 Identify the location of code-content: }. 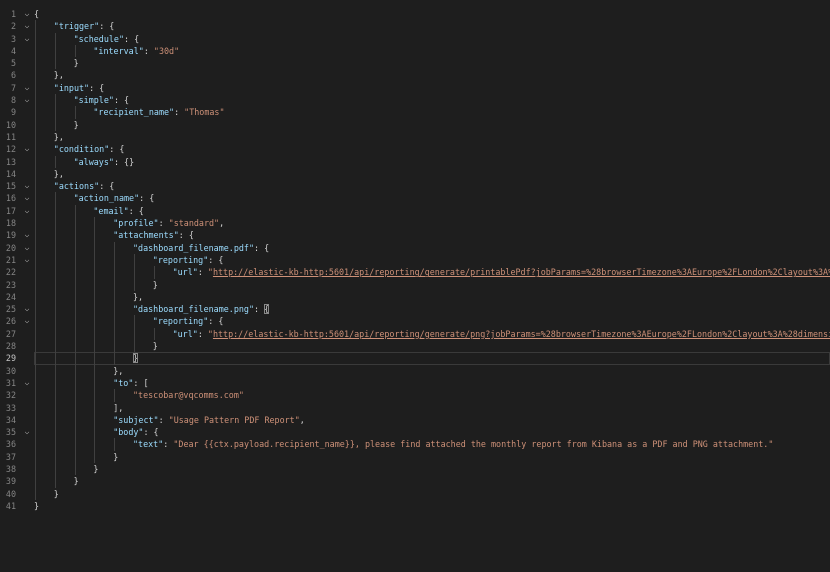
(432, 346).